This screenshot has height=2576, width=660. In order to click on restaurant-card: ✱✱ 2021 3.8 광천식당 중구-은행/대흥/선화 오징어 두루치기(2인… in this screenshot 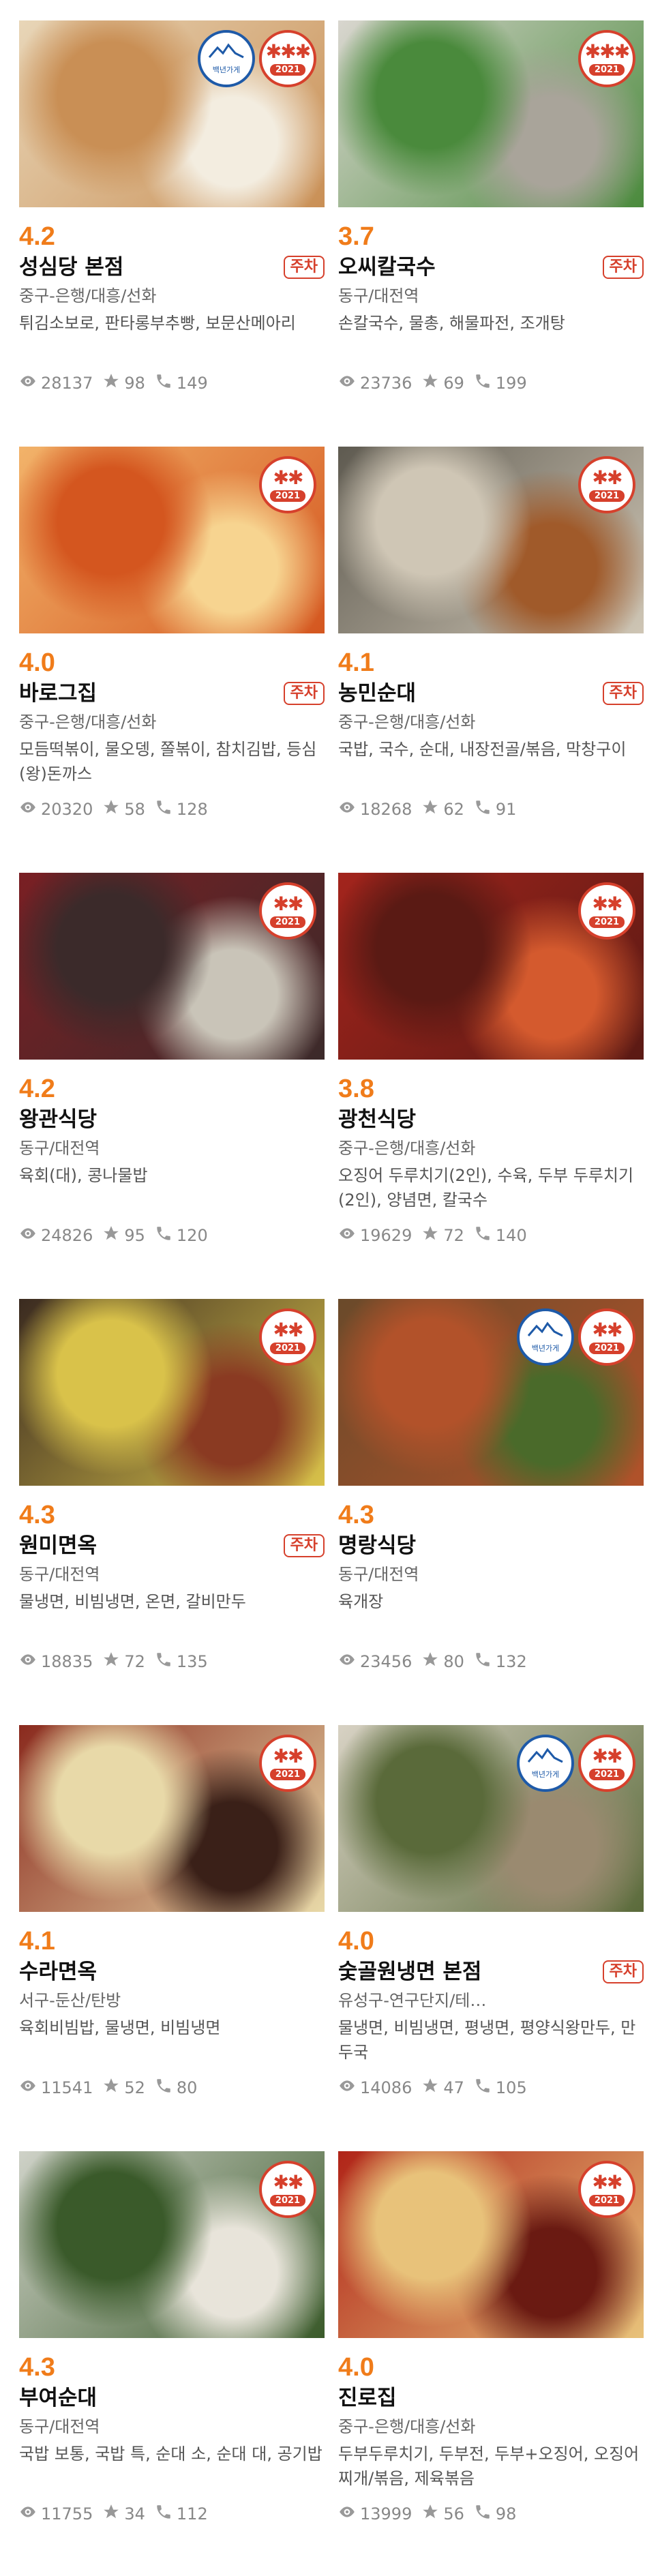, I will do `click(491, 1064)`.